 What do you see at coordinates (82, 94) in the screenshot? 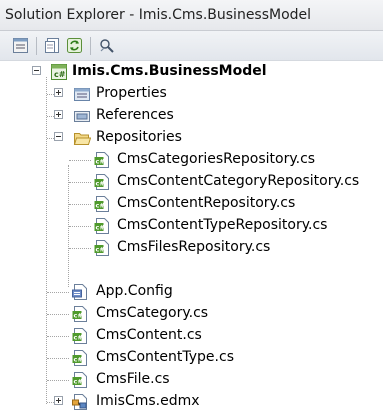
I see `properties-folder-icon` at bounding box center [82, 94].